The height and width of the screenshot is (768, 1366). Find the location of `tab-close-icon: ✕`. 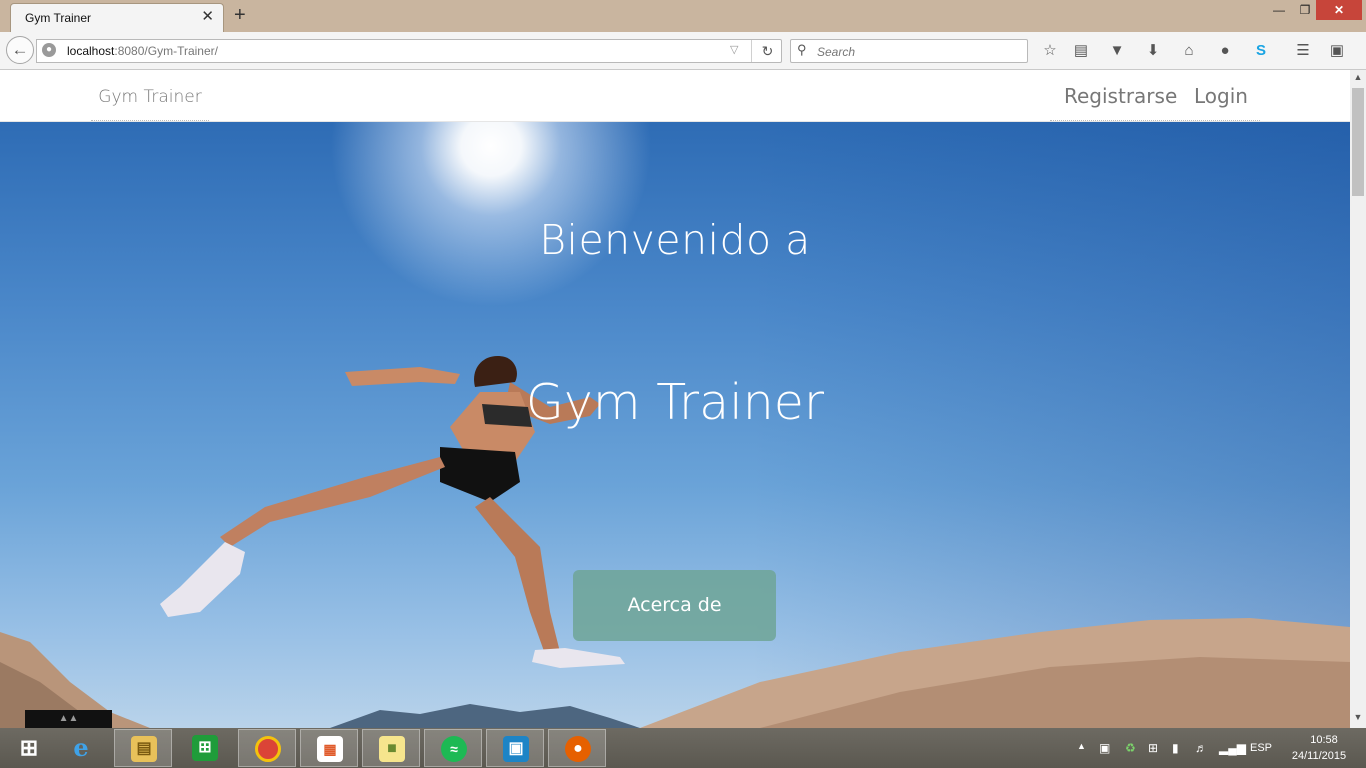

tab-close-icon: ✕ is located at coordinates (207, 17).